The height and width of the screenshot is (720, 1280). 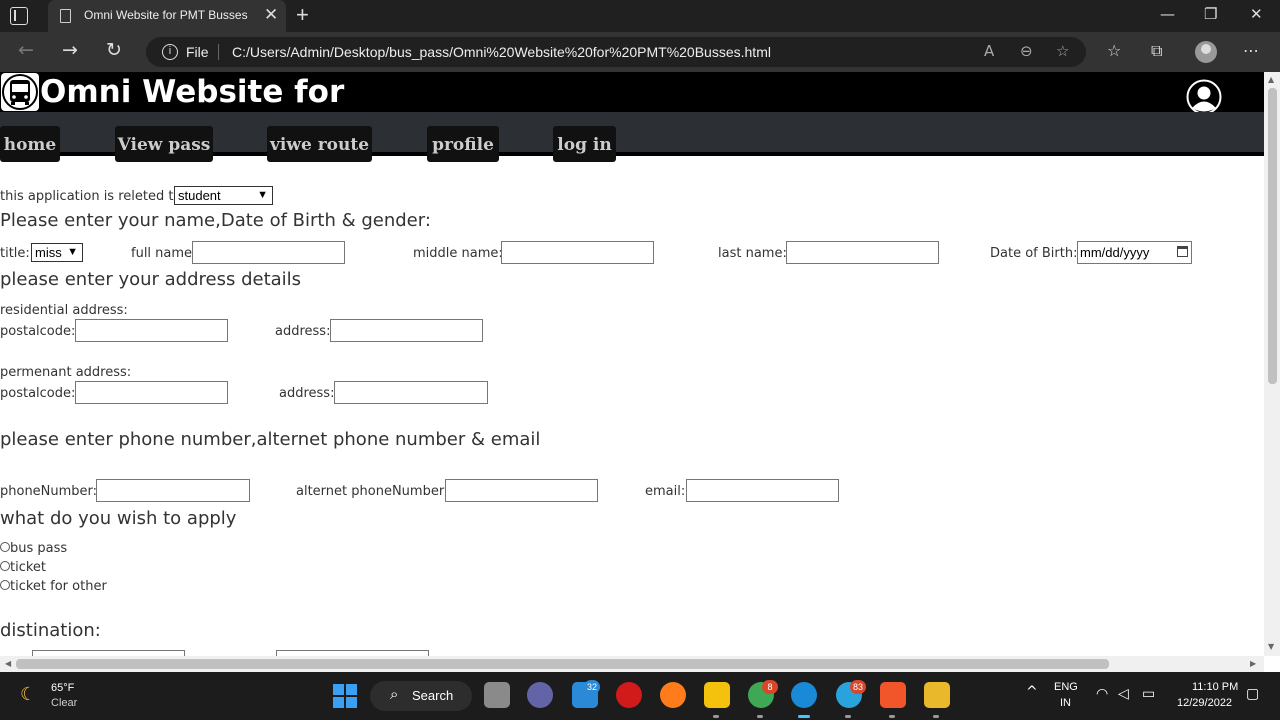 I want to click on vertical-scrollbar: ▲ ▼, so click(x=1272, y=364).